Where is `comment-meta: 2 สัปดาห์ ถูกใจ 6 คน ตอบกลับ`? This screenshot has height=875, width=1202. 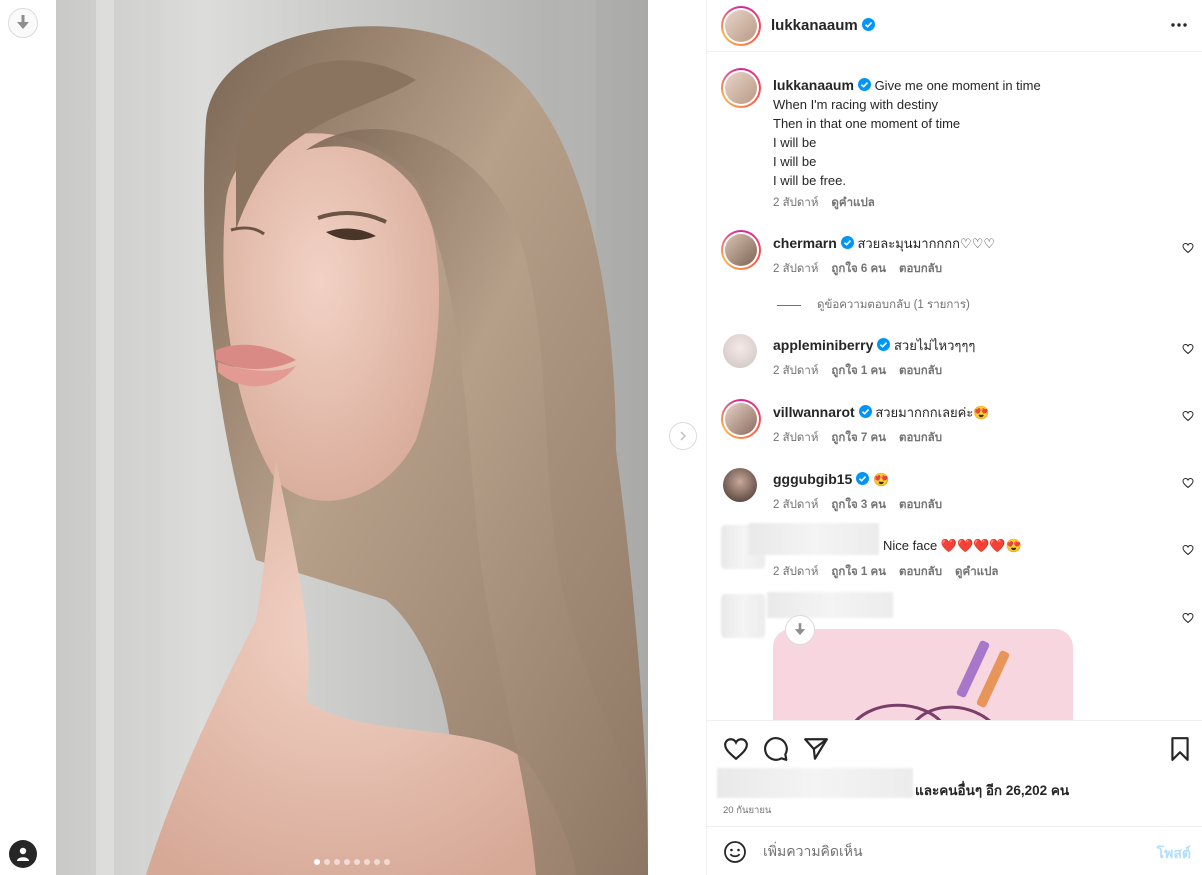 comment-meta: 2 สัปดาห์ ถูกใจ 6 คน ตอบกลับ is located at coordinates (864, 269).